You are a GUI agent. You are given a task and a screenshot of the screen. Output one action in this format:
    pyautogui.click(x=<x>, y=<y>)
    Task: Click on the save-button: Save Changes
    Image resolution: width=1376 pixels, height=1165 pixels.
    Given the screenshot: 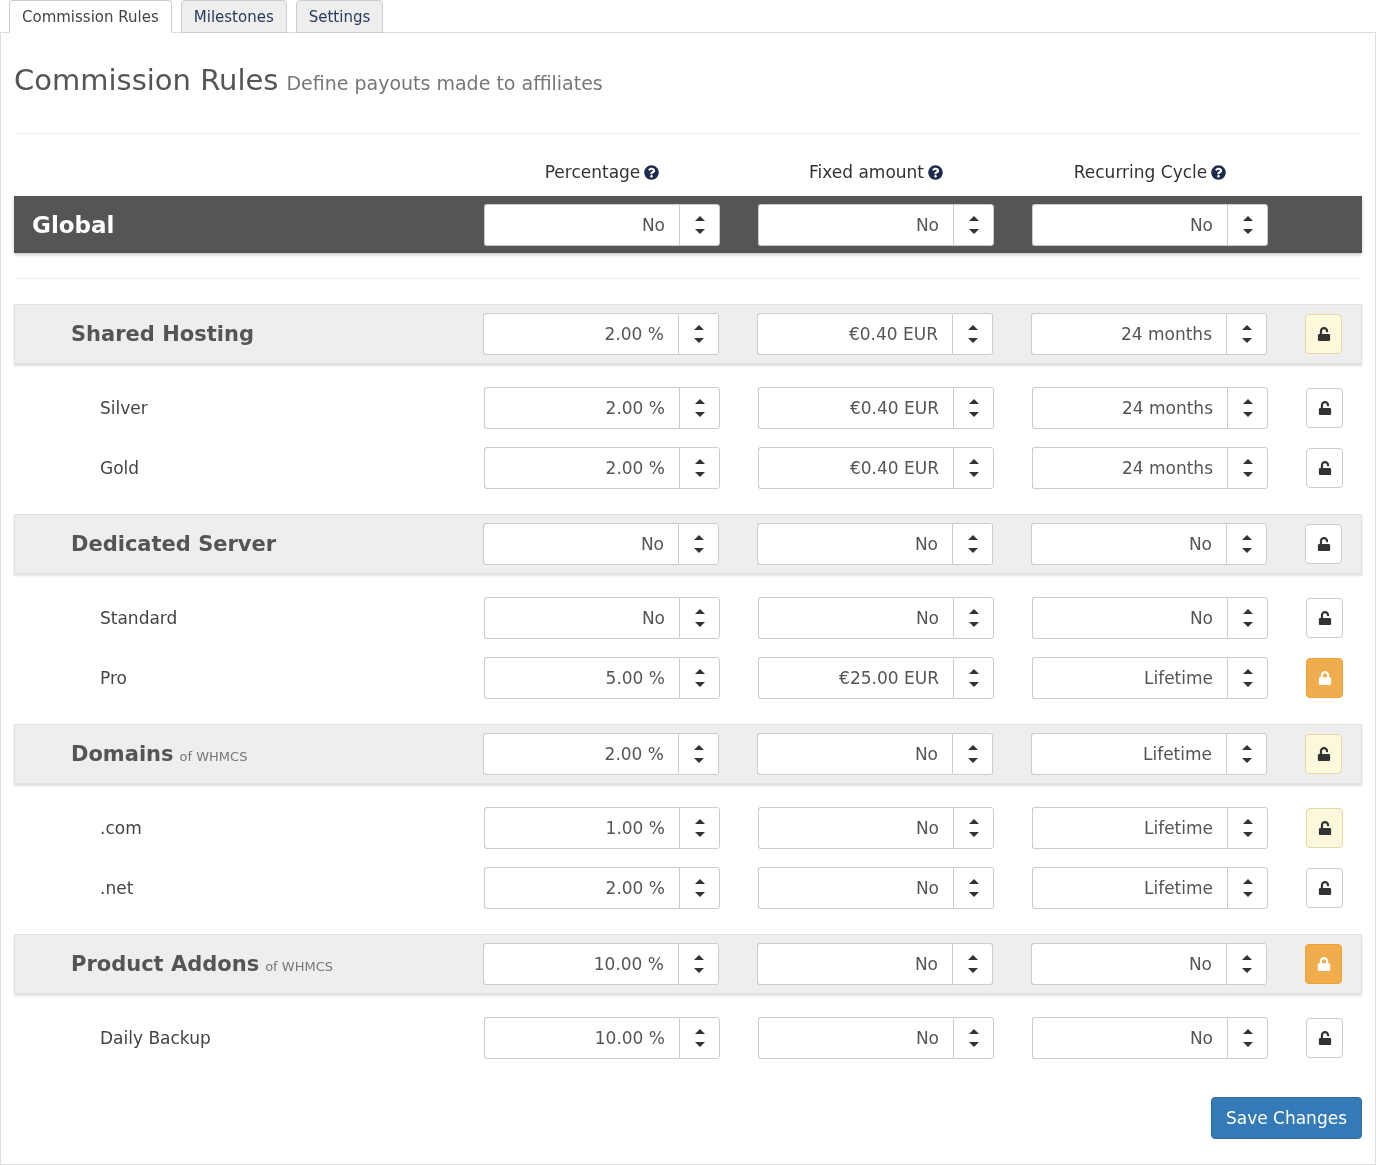 What is the action you would take?
    pyautogui.click(x=1286, y=1118)
    